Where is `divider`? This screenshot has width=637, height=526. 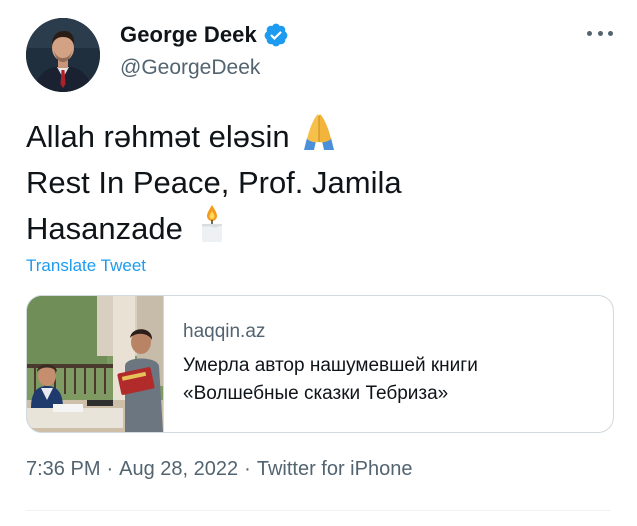 divider is located at coordinates (318, 510).